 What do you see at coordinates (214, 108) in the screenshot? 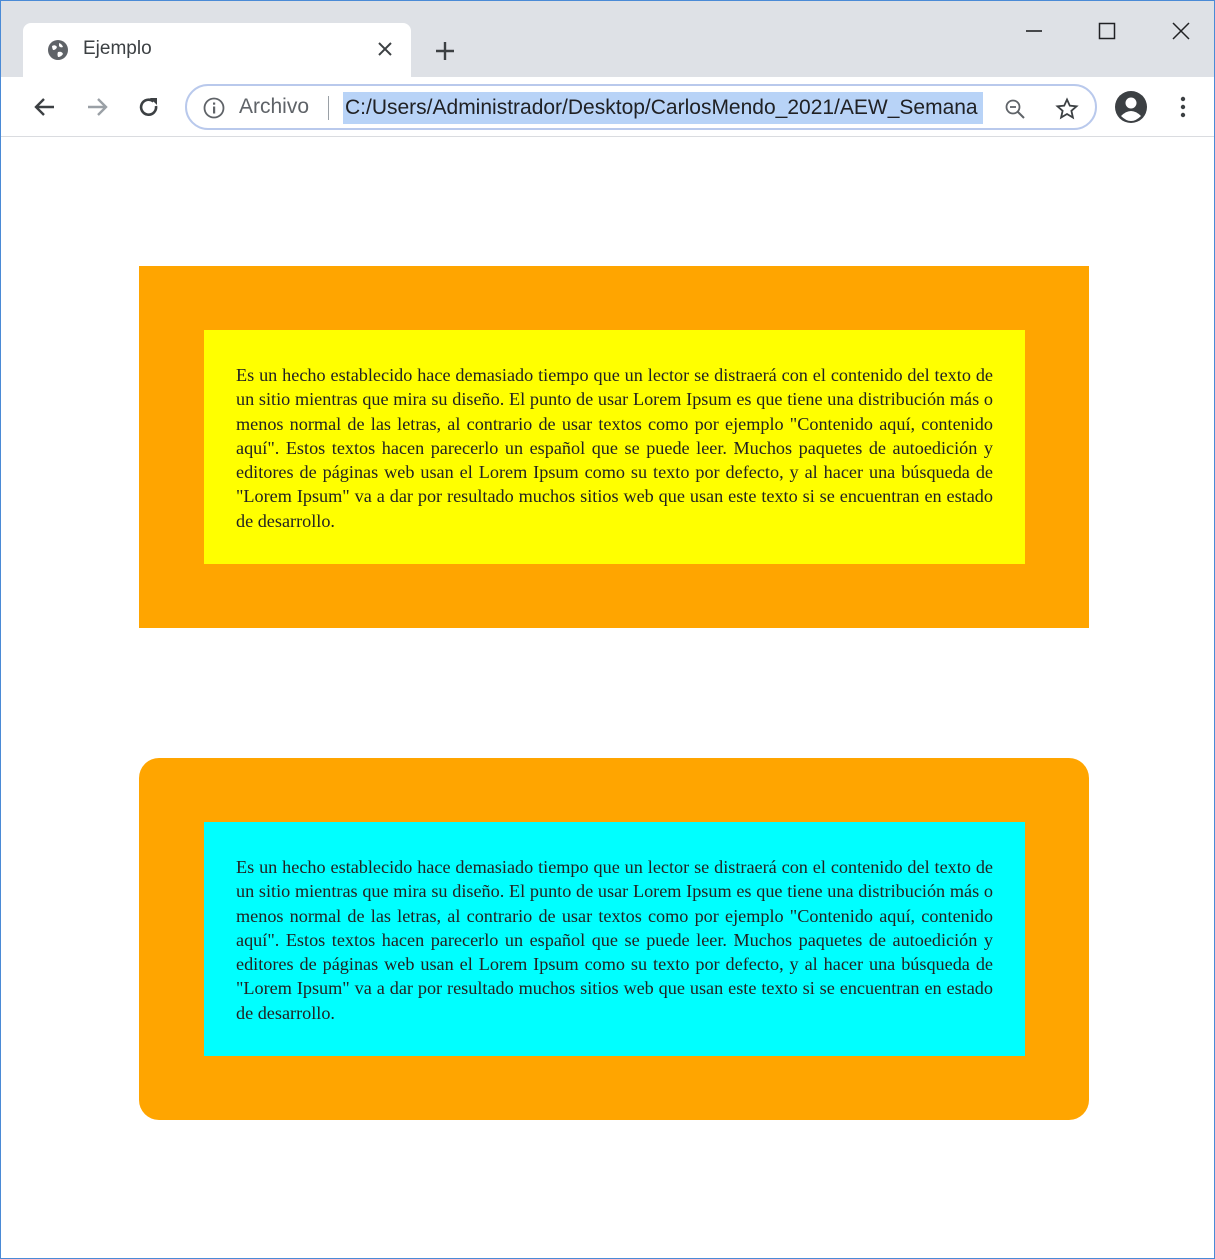
I see `info-icon` at bounding box center [214, 108].